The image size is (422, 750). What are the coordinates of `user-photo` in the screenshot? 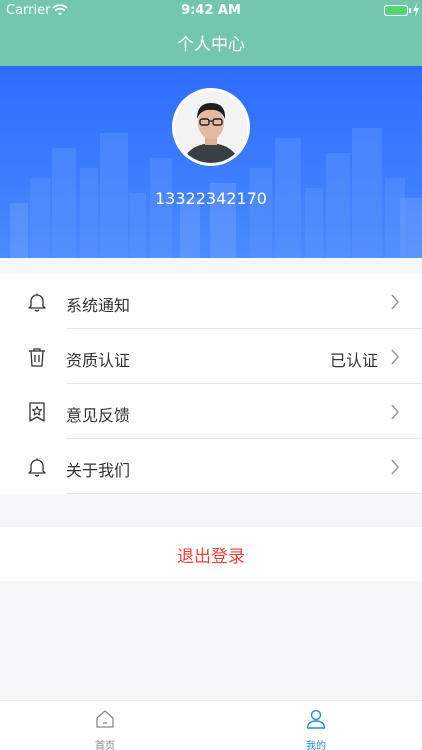 It's located at (211, 127).